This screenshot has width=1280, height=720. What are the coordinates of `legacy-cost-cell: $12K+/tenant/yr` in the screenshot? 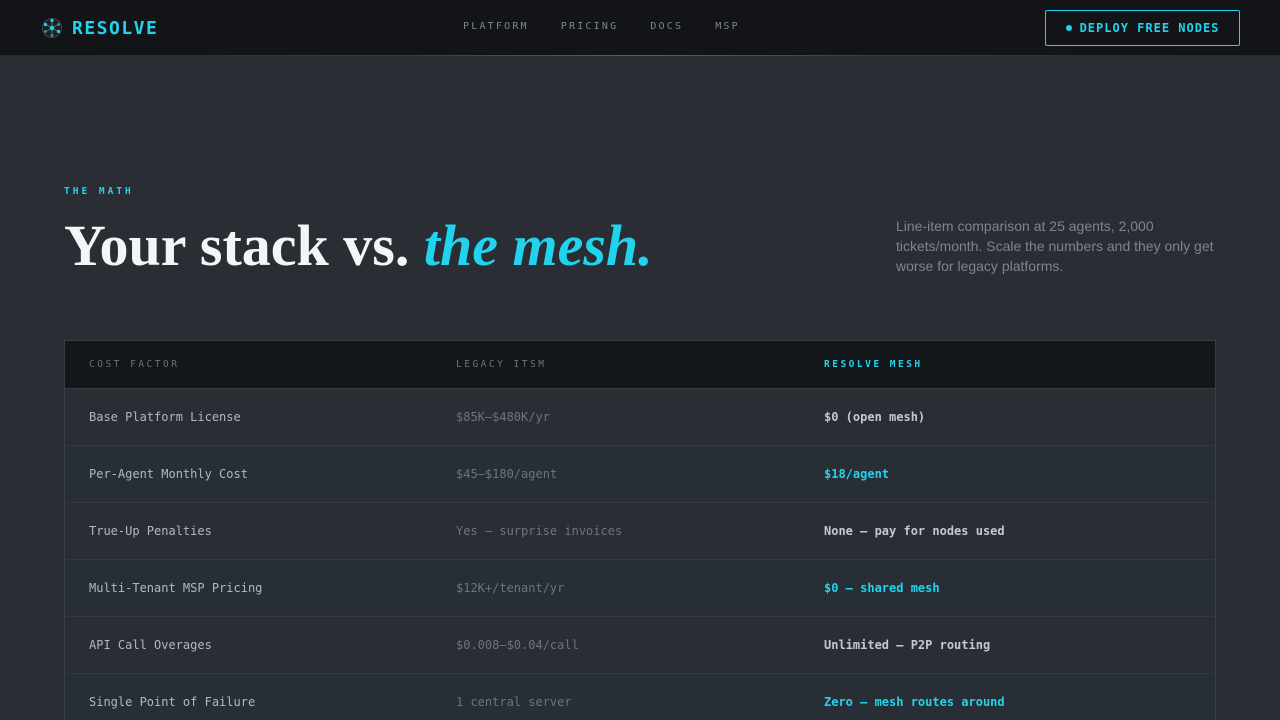 It's located at (510, 588).